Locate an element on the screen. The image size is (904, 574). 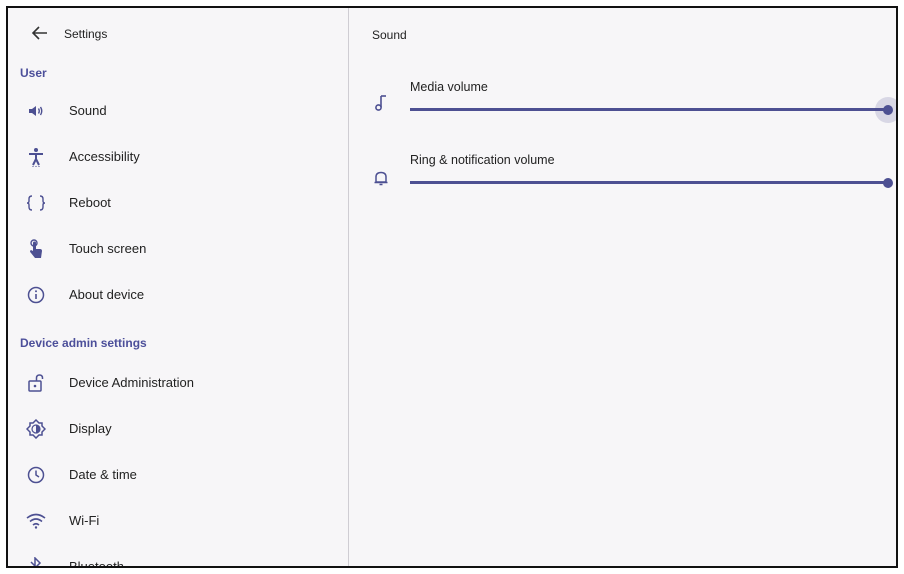
sidebar-item-label: Device Administration is located at coordinates (131, 382).